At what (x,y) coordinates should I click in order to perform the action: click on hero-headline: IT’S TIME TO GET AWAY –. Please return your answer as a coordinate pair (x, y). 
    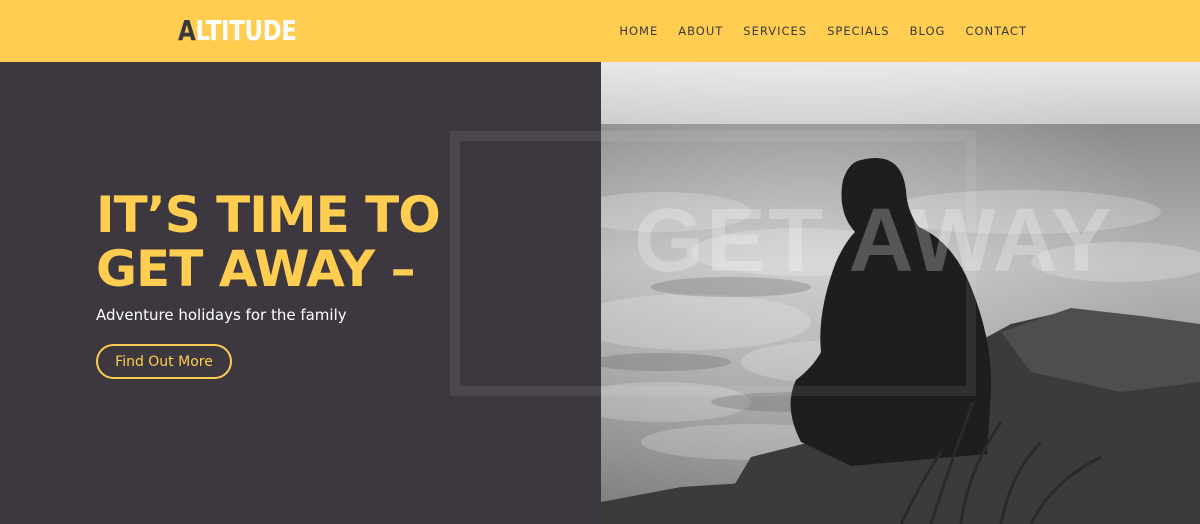
    Looking at the image, I should click on (268, 242).